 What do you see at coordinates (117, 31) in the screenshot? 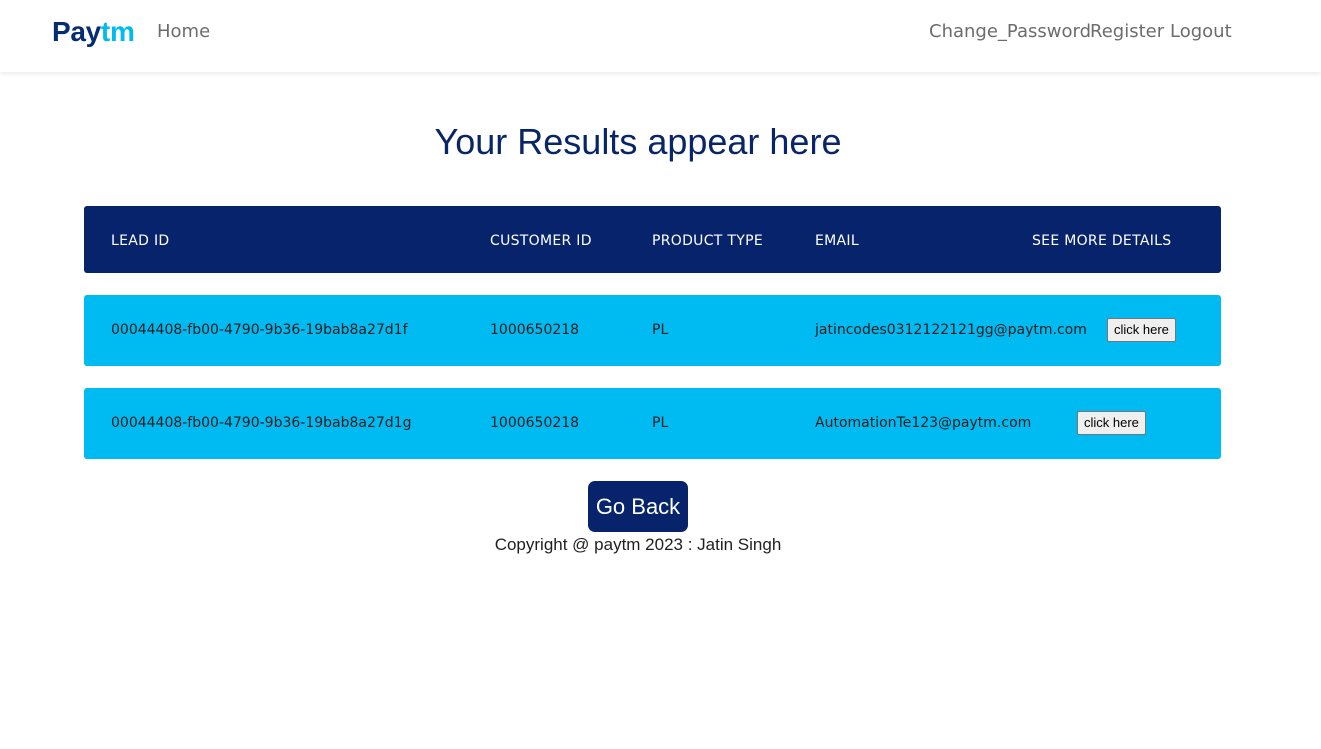
I see `logo-tm-text: tm` at bounding box center [117, 31].